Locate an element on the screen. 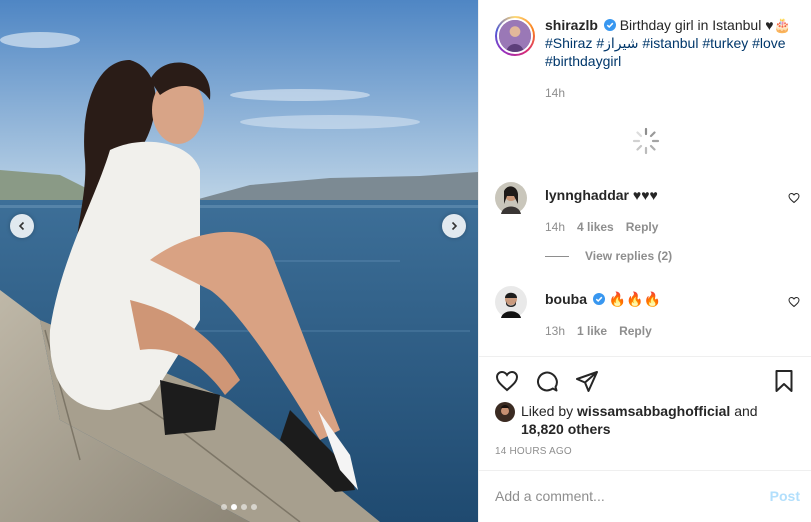  add-comment-form: Post is located at coordinates (647, 496).